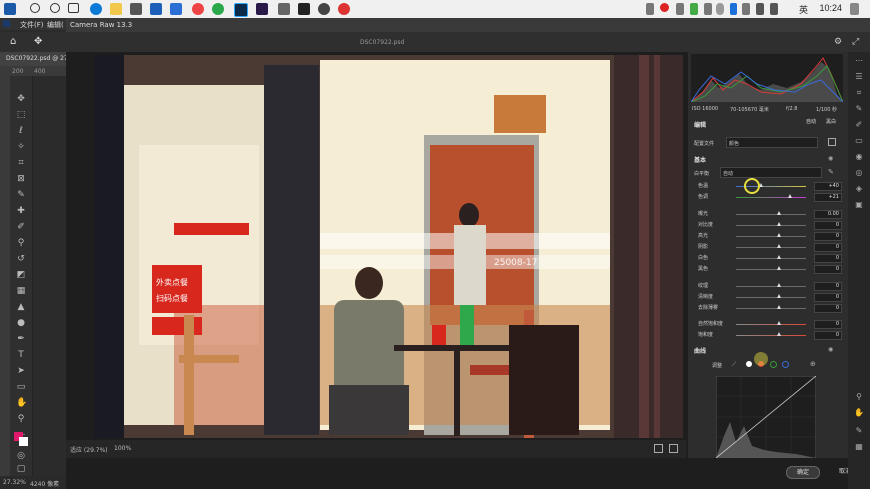 Image resolution: width=870 pixels, height=489 pixels. What do you see at coordinates (21, 275) in the screenshot?
I see `eraser-icon: ◩` at bounding box center [21, 275].